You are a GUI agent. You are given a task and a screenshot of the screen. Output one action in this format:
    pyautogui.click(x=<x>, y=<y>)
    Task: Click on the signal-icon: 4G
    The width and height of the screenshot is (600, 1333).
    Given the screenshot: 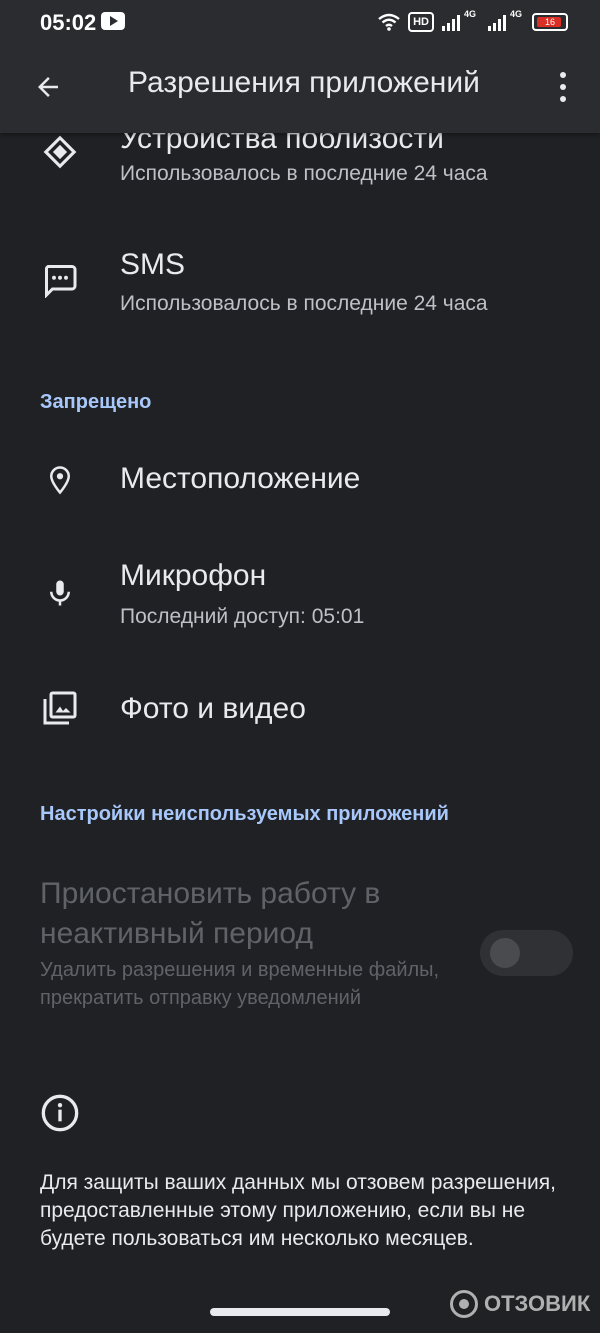 What is the action you would take?
    pyautogui.click(x=459, y=20)
    